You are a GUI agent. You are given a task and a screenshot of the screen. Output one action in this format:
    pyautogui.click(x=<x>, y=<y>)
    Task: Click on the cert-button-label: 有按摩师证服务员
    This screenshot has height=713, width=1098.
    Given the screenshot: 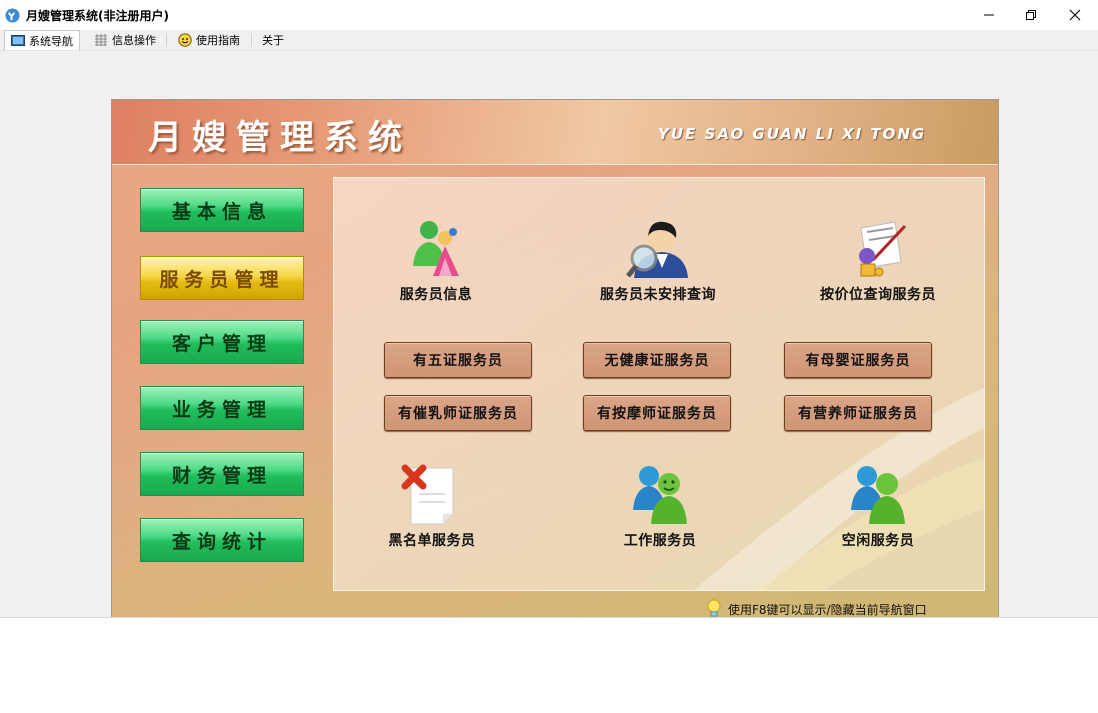 What is the action you would take?
    pyautogui.click(x=657, y=414)
    